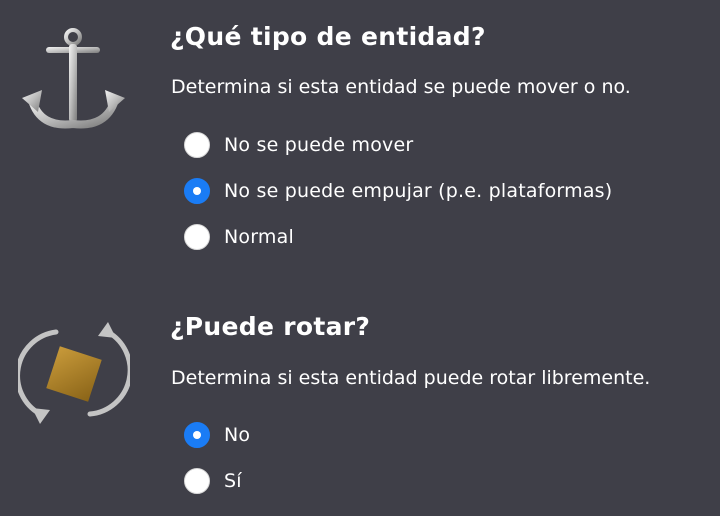 The width and height of the screenshot is (720, 516). I want to click on rotation-radio-group: No Sí, so click(217, 467).